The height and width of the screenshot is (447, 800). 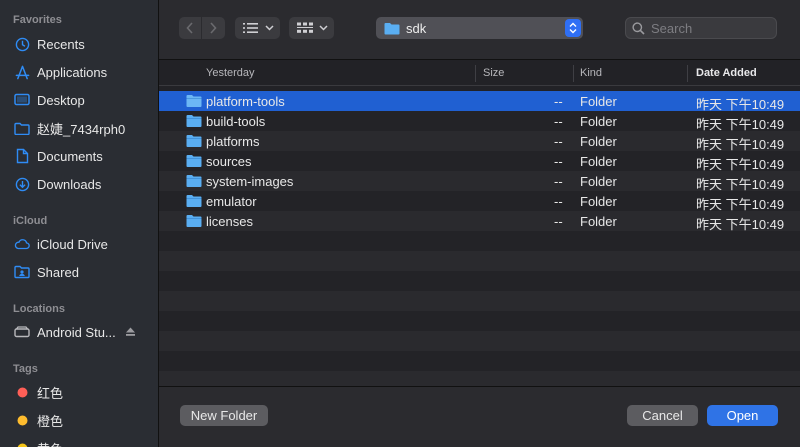 What do you see at coordinates (72, 72) in the screenshot?
I see `sidebar-item-label: Applications` at bounding box center [72, 72].